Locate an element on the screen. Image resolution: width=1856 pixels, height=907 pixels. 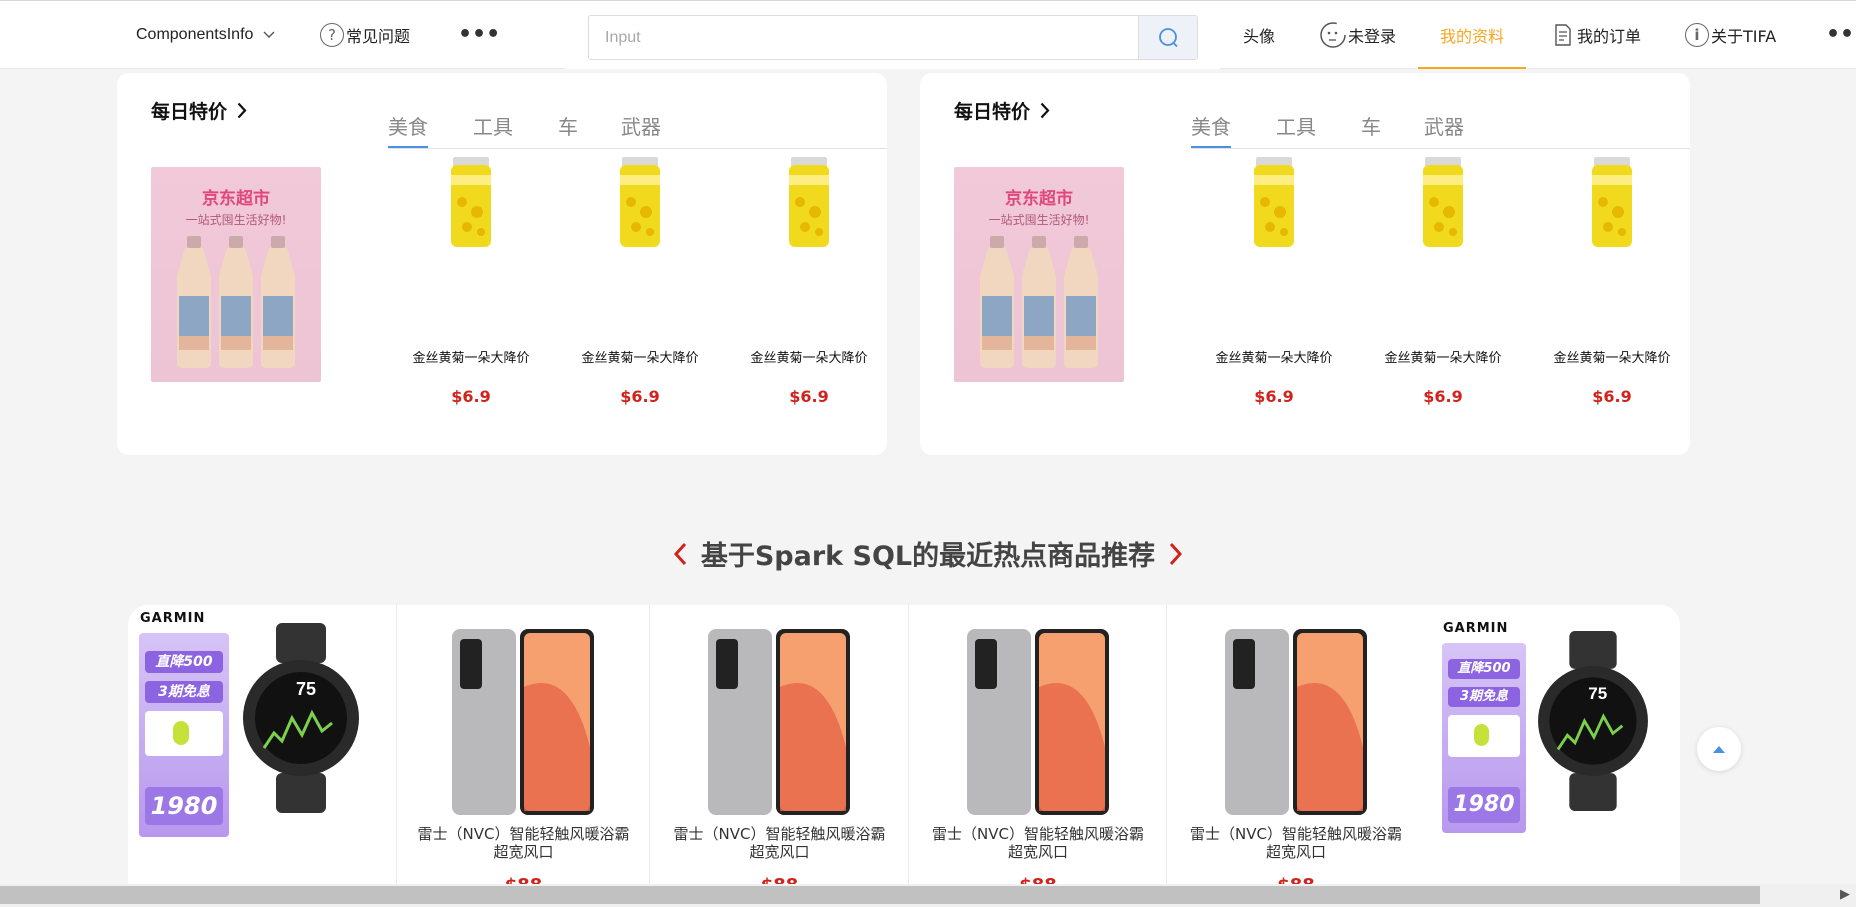
caret-up-icon is located at coordinates (1719, 749).